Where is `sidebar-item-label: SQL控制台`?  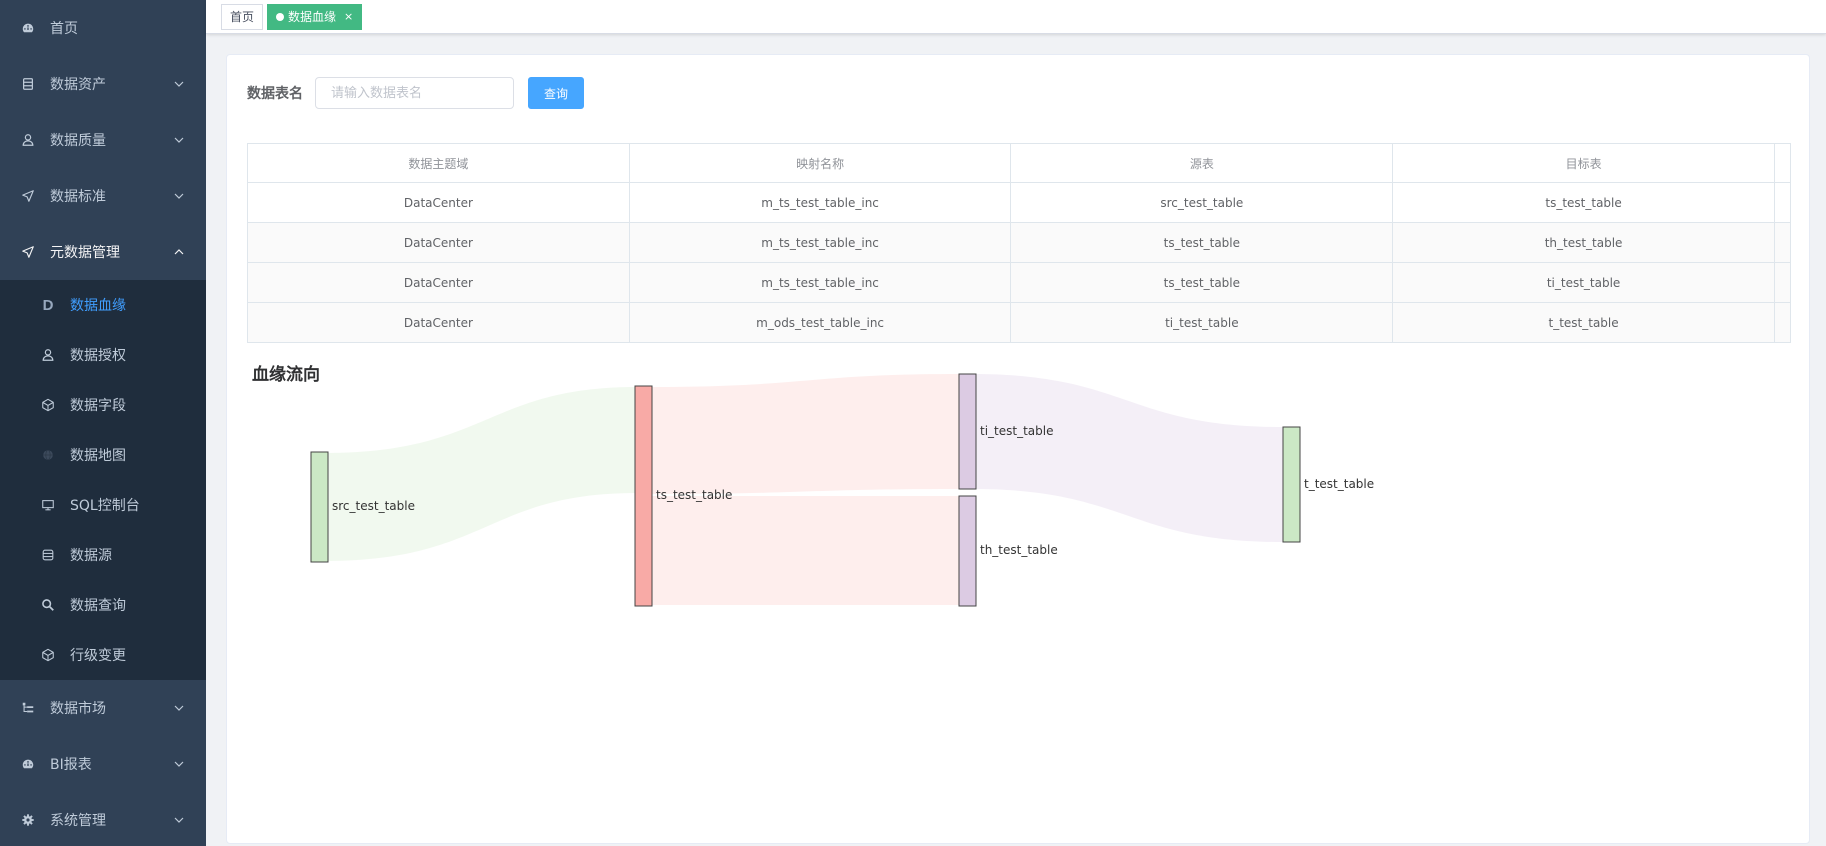 sidebar-item-label: SQL控制台 is located at coordinates (105, 506).